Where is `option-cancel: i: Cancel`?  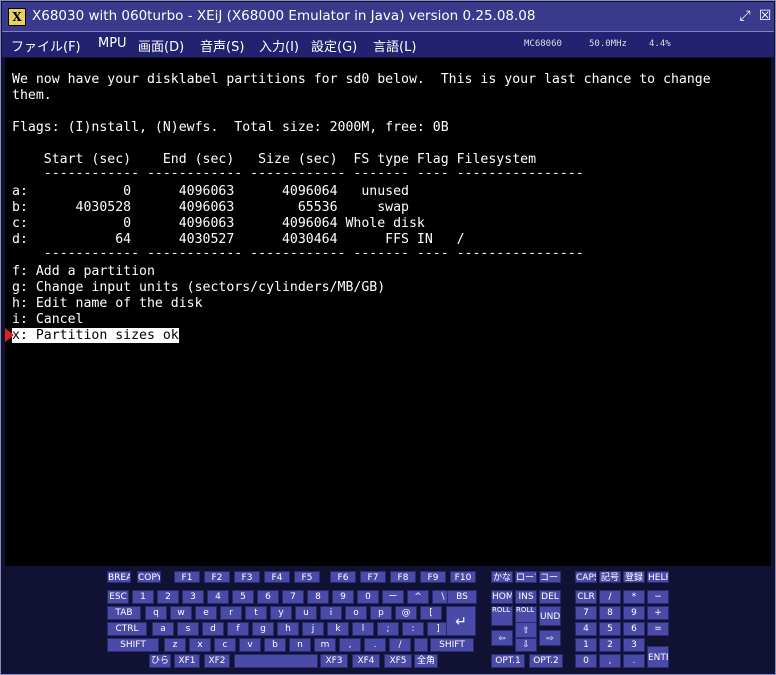 option-cancel: i: Cancel is located at coordinates (47, 320).